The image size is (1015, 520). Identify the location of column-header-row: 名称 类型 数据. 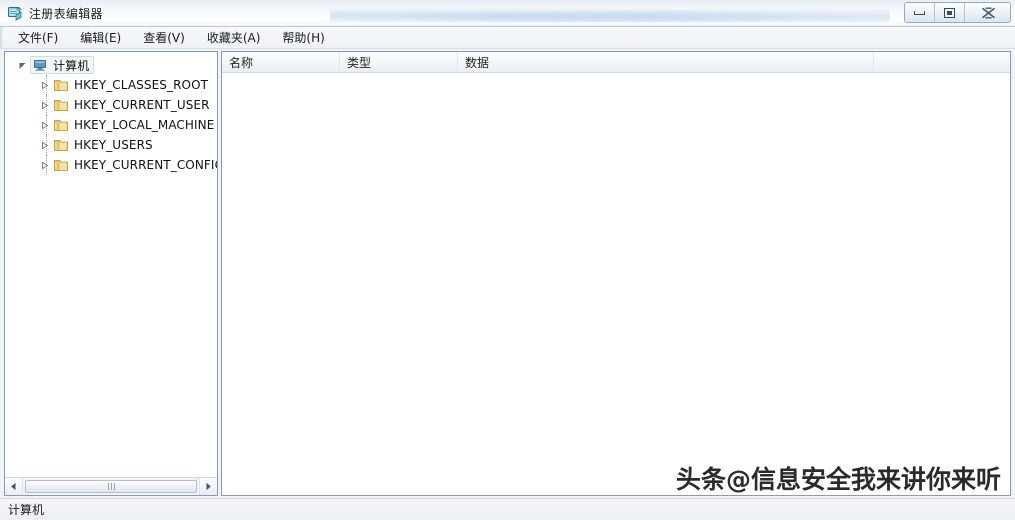
(616, 62).